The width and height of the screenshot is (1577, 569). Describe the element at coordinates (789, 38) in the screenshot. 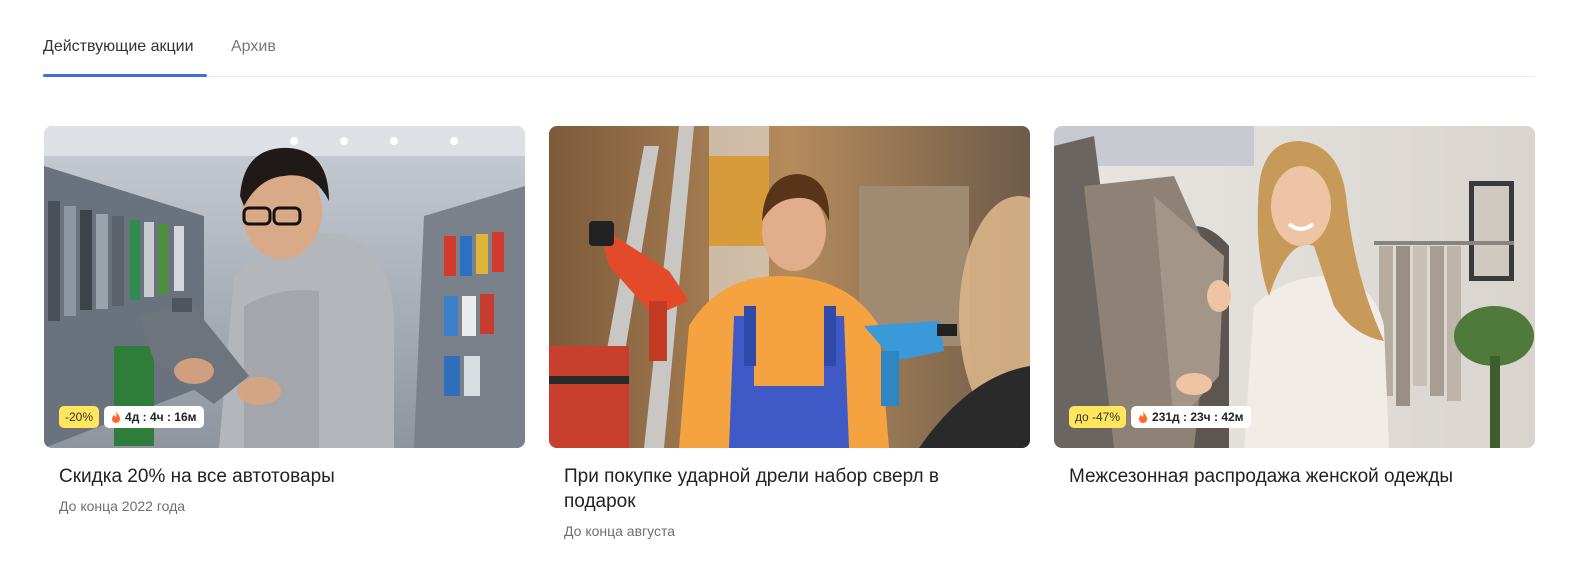

I see `promo-tabs: Действующие акции Архив` at that location.